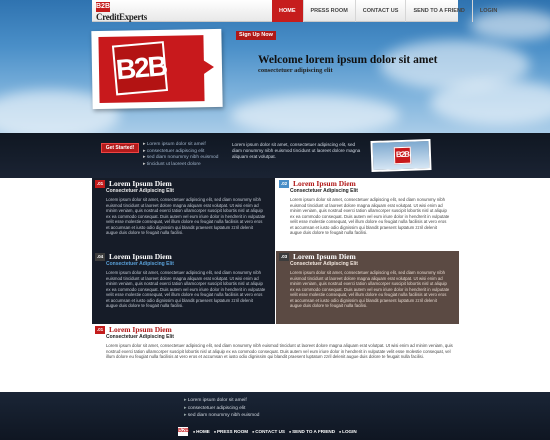  Describe the element at coordinates (312, 431) in the screenshot. I see `footer-nav-send-to-friend: SEND TO A FRIEND` at that location.